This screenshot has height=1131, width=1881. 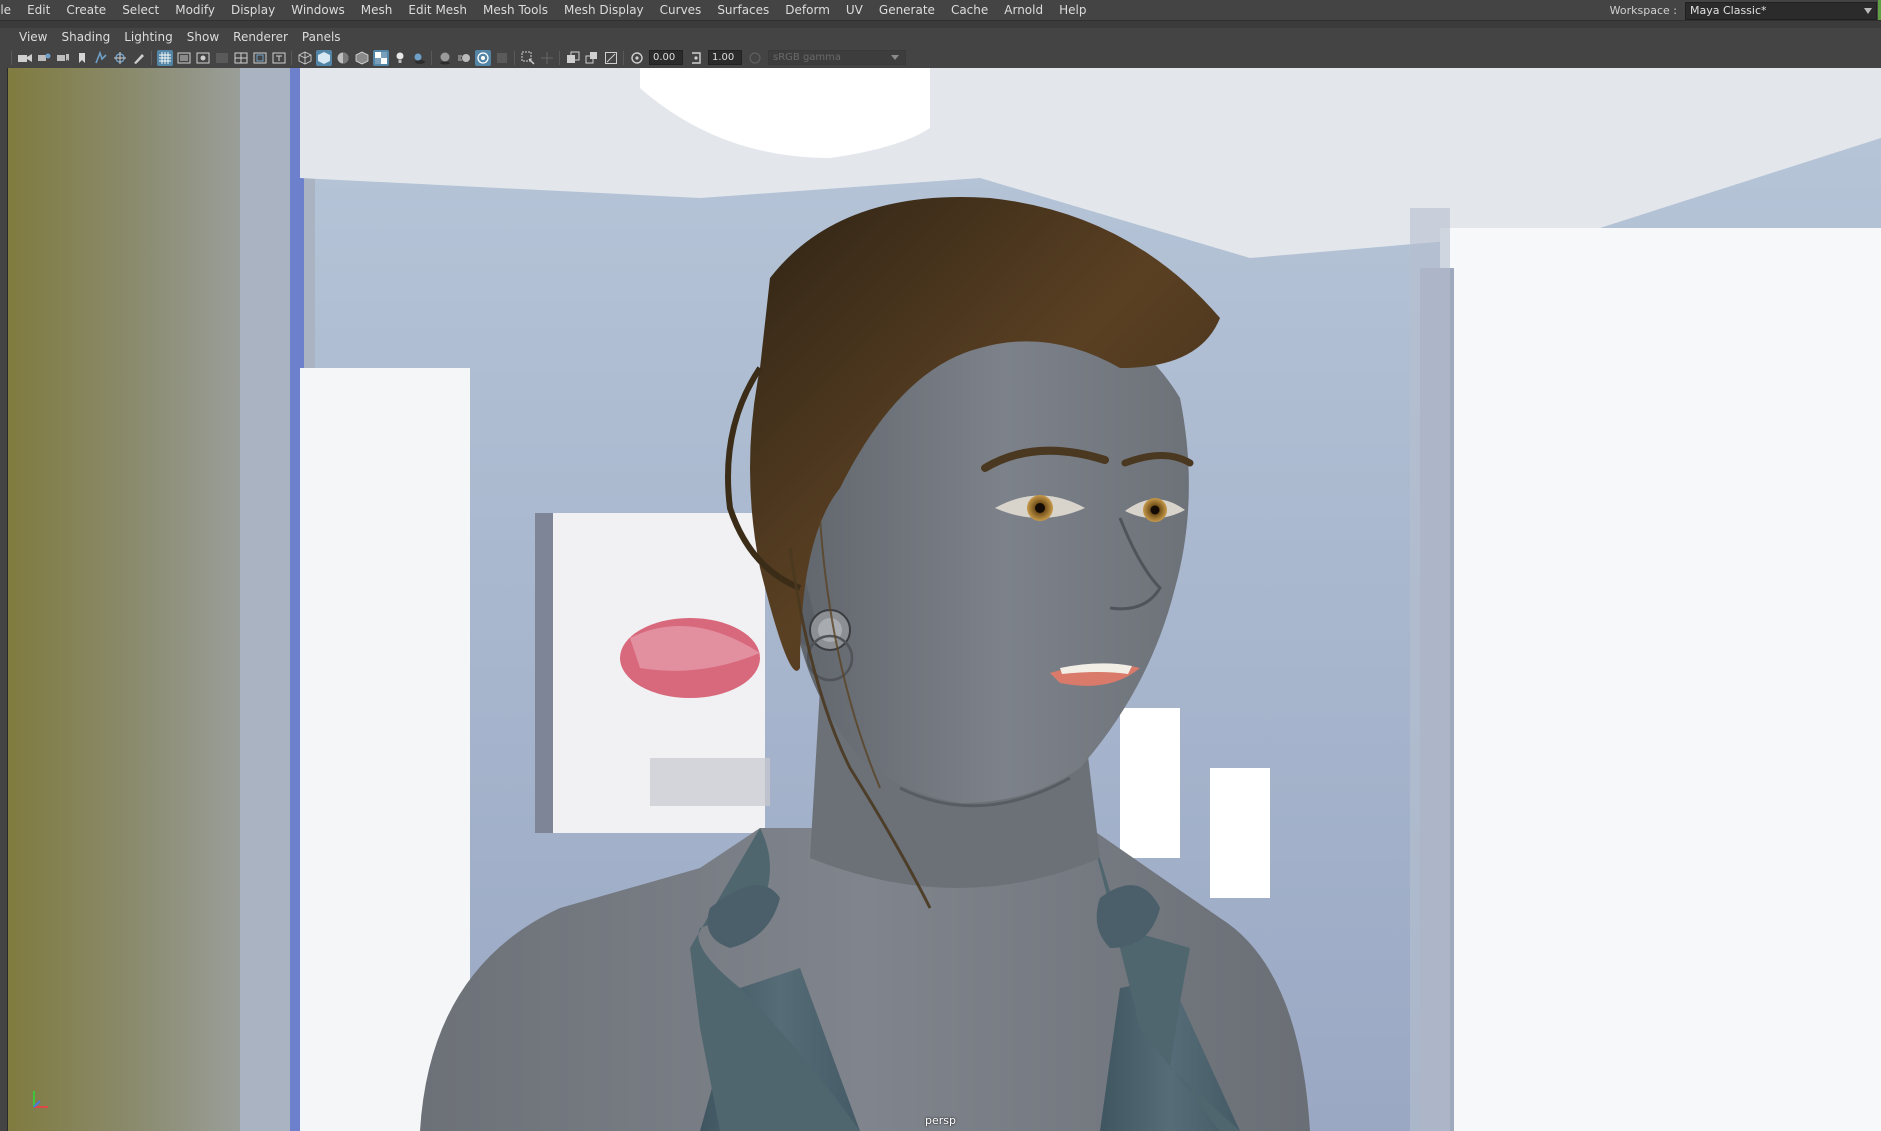 What do you see at coordinates (696, 58) in the screenshot?
I see `gamma-reset-icon` at bounding box center [696, 58].